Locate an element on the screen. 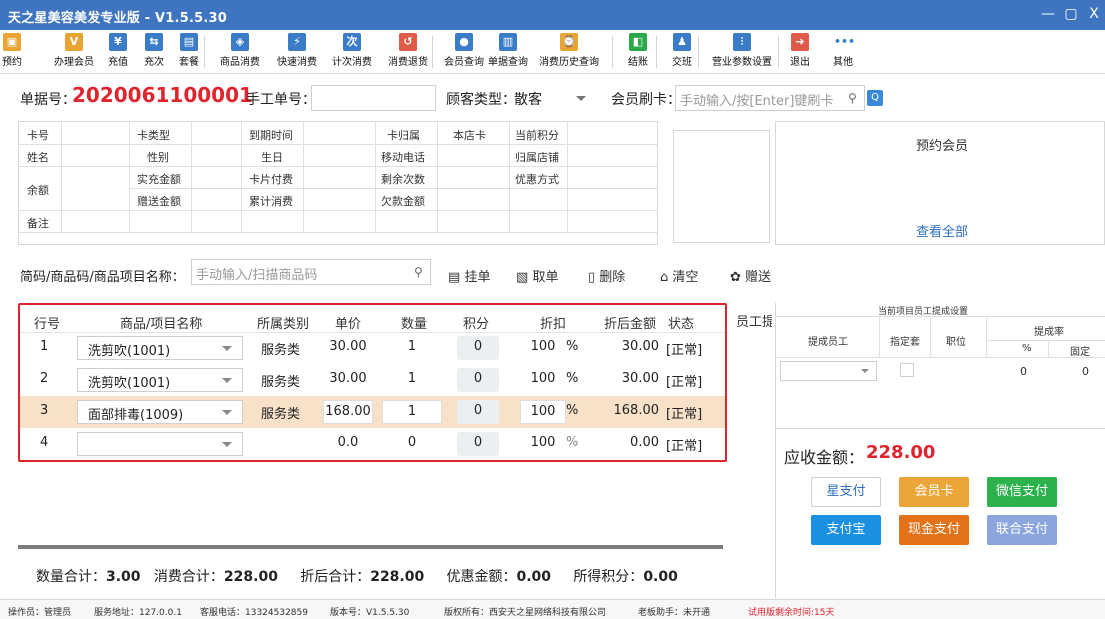  gift-button: ✿ 赠送 is located at coordinates (750, 275).